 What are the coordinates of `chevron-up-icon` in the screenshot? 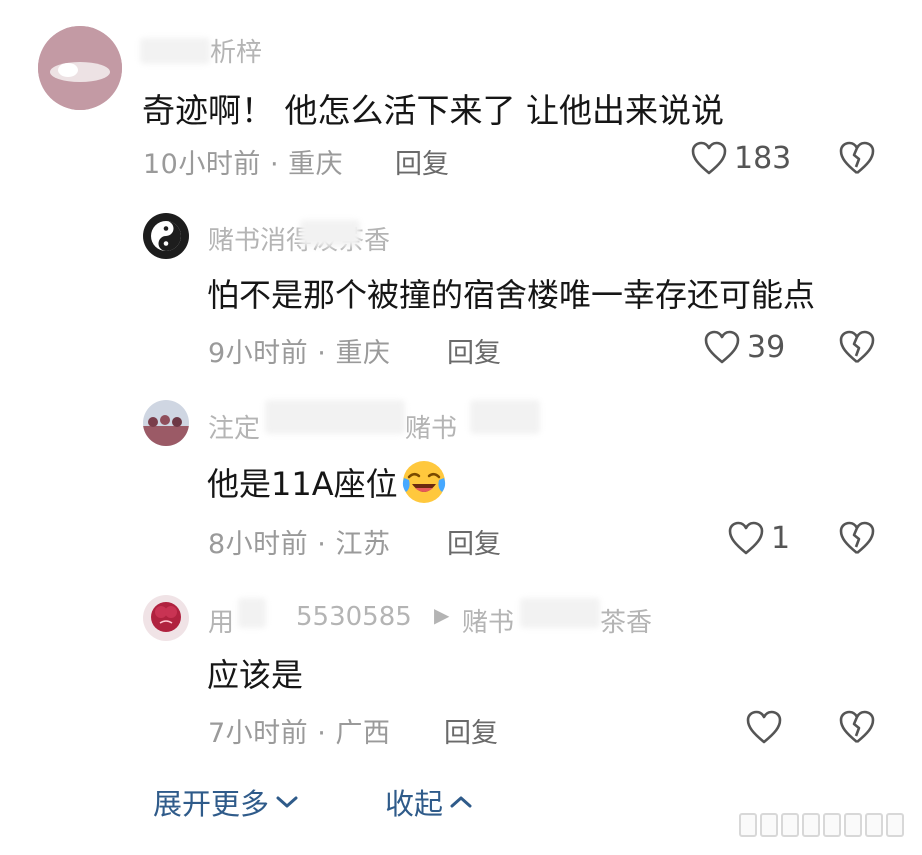 It's located at (461, 802).